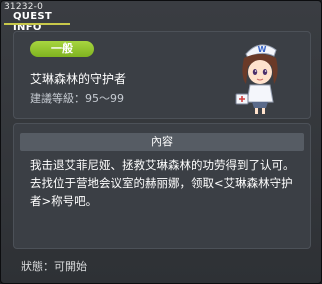  I want to click on quest-category-badge: 一般, so click(62, 49).